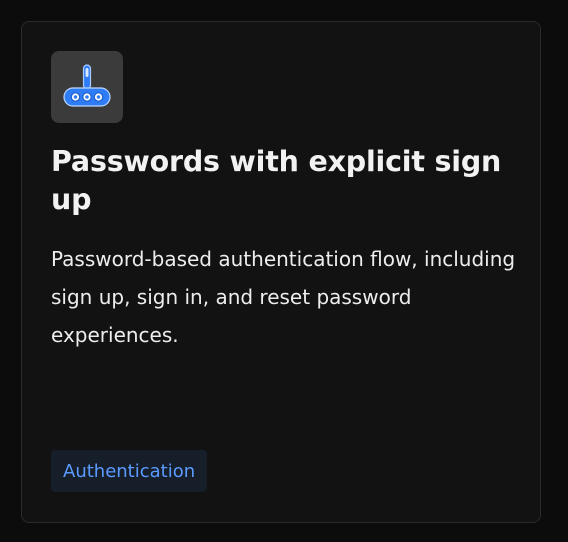 The image size is (568, 542). I want to click on card-title: Passwords with explicit sign up, so click(276, 180).